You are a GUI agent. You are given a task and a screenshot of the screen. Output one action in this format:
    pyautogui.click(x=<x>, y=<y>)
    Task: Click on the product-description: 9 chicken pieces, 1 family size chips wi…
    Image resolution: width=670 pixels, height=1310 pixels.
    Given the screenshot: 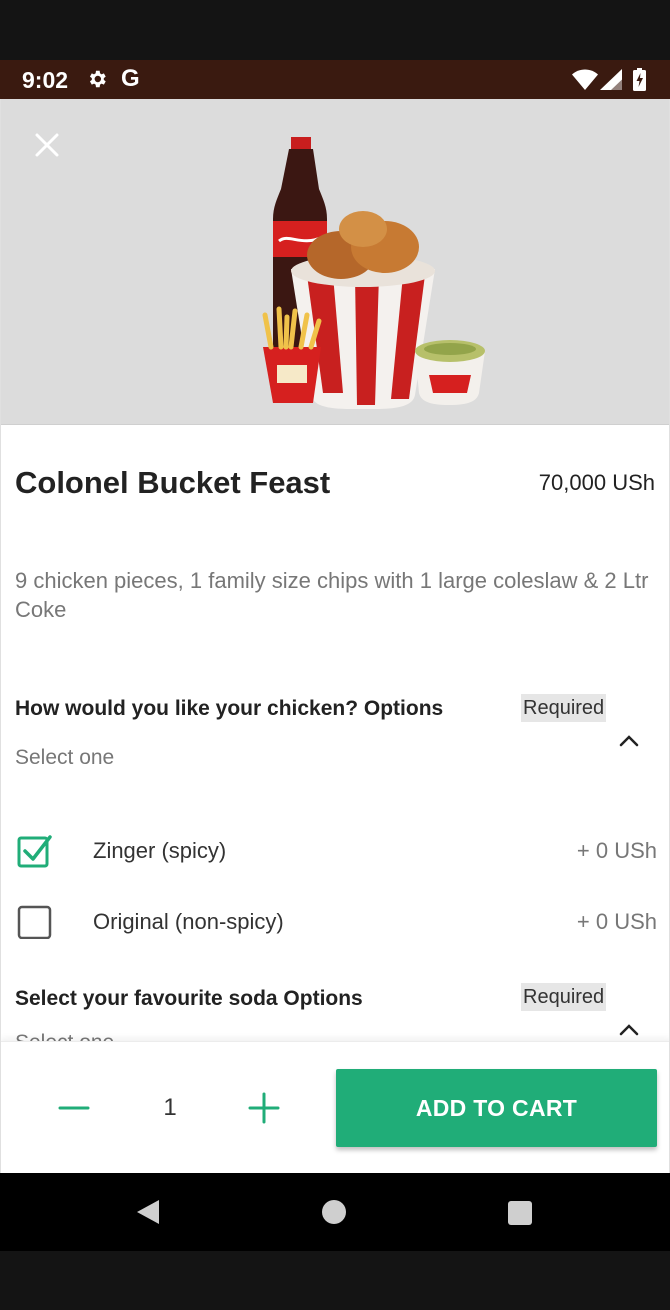 What is the action you would take?
    pyautogui.click(x=332, y=595)
    